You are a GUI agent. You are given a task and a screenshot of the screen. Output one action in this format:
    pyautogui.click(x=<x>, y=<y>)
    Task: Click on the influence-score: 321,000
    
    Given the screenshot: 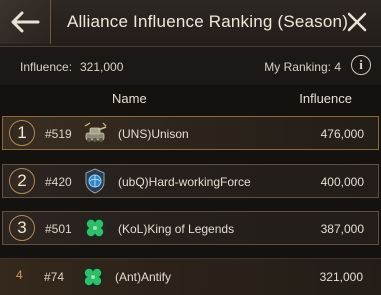 What is the action you would take?
    pyautogui.click(x=341, y=277)
    